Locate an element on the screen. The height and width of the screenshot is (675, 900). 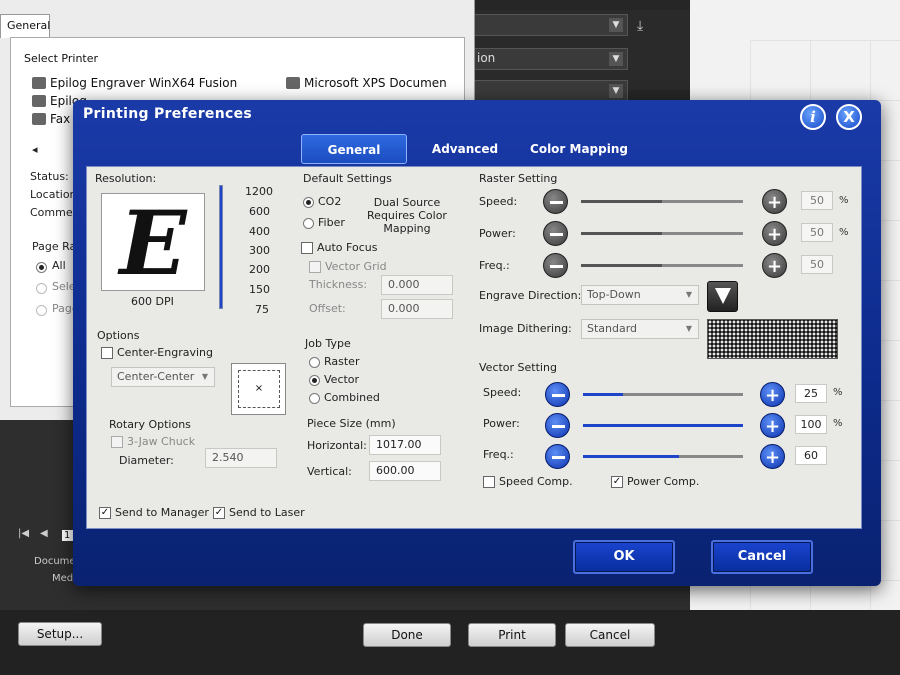
page-range-all-label: All is located at coordinates (59, 265).